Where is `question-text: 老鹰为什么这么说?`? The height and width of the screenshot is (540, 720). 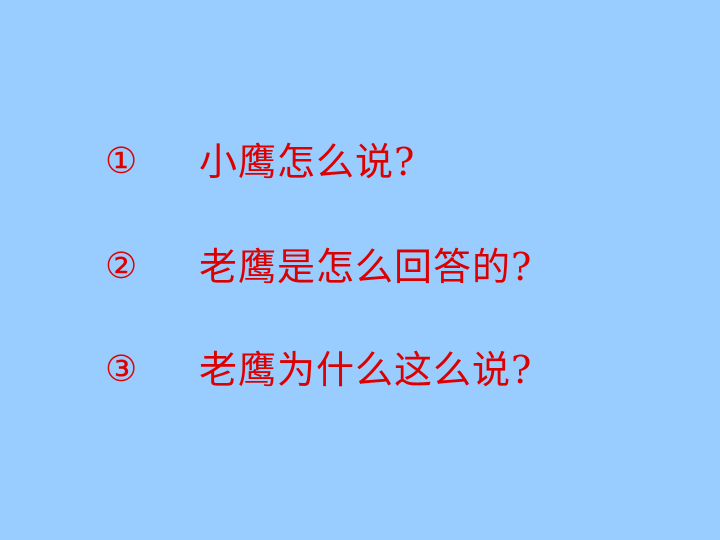 question-text: 老鹰为什么这么说? is located at coordinates (366, 370).